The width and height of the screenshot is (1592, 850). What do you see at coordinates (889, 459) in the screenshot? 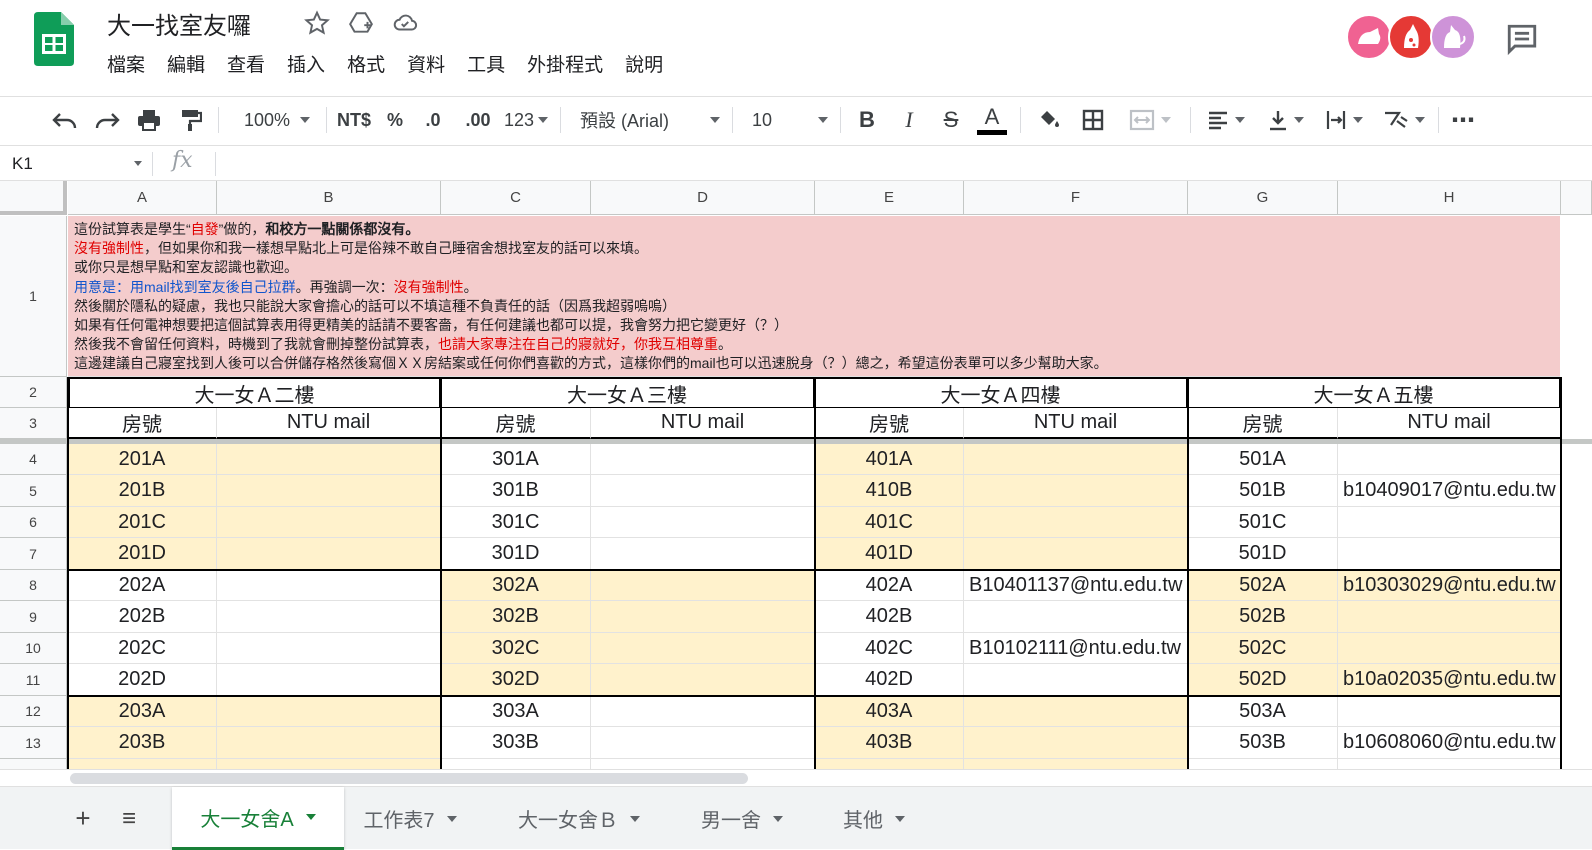
I see `room-number-cell: 401A` at bounding box center [889, 459].